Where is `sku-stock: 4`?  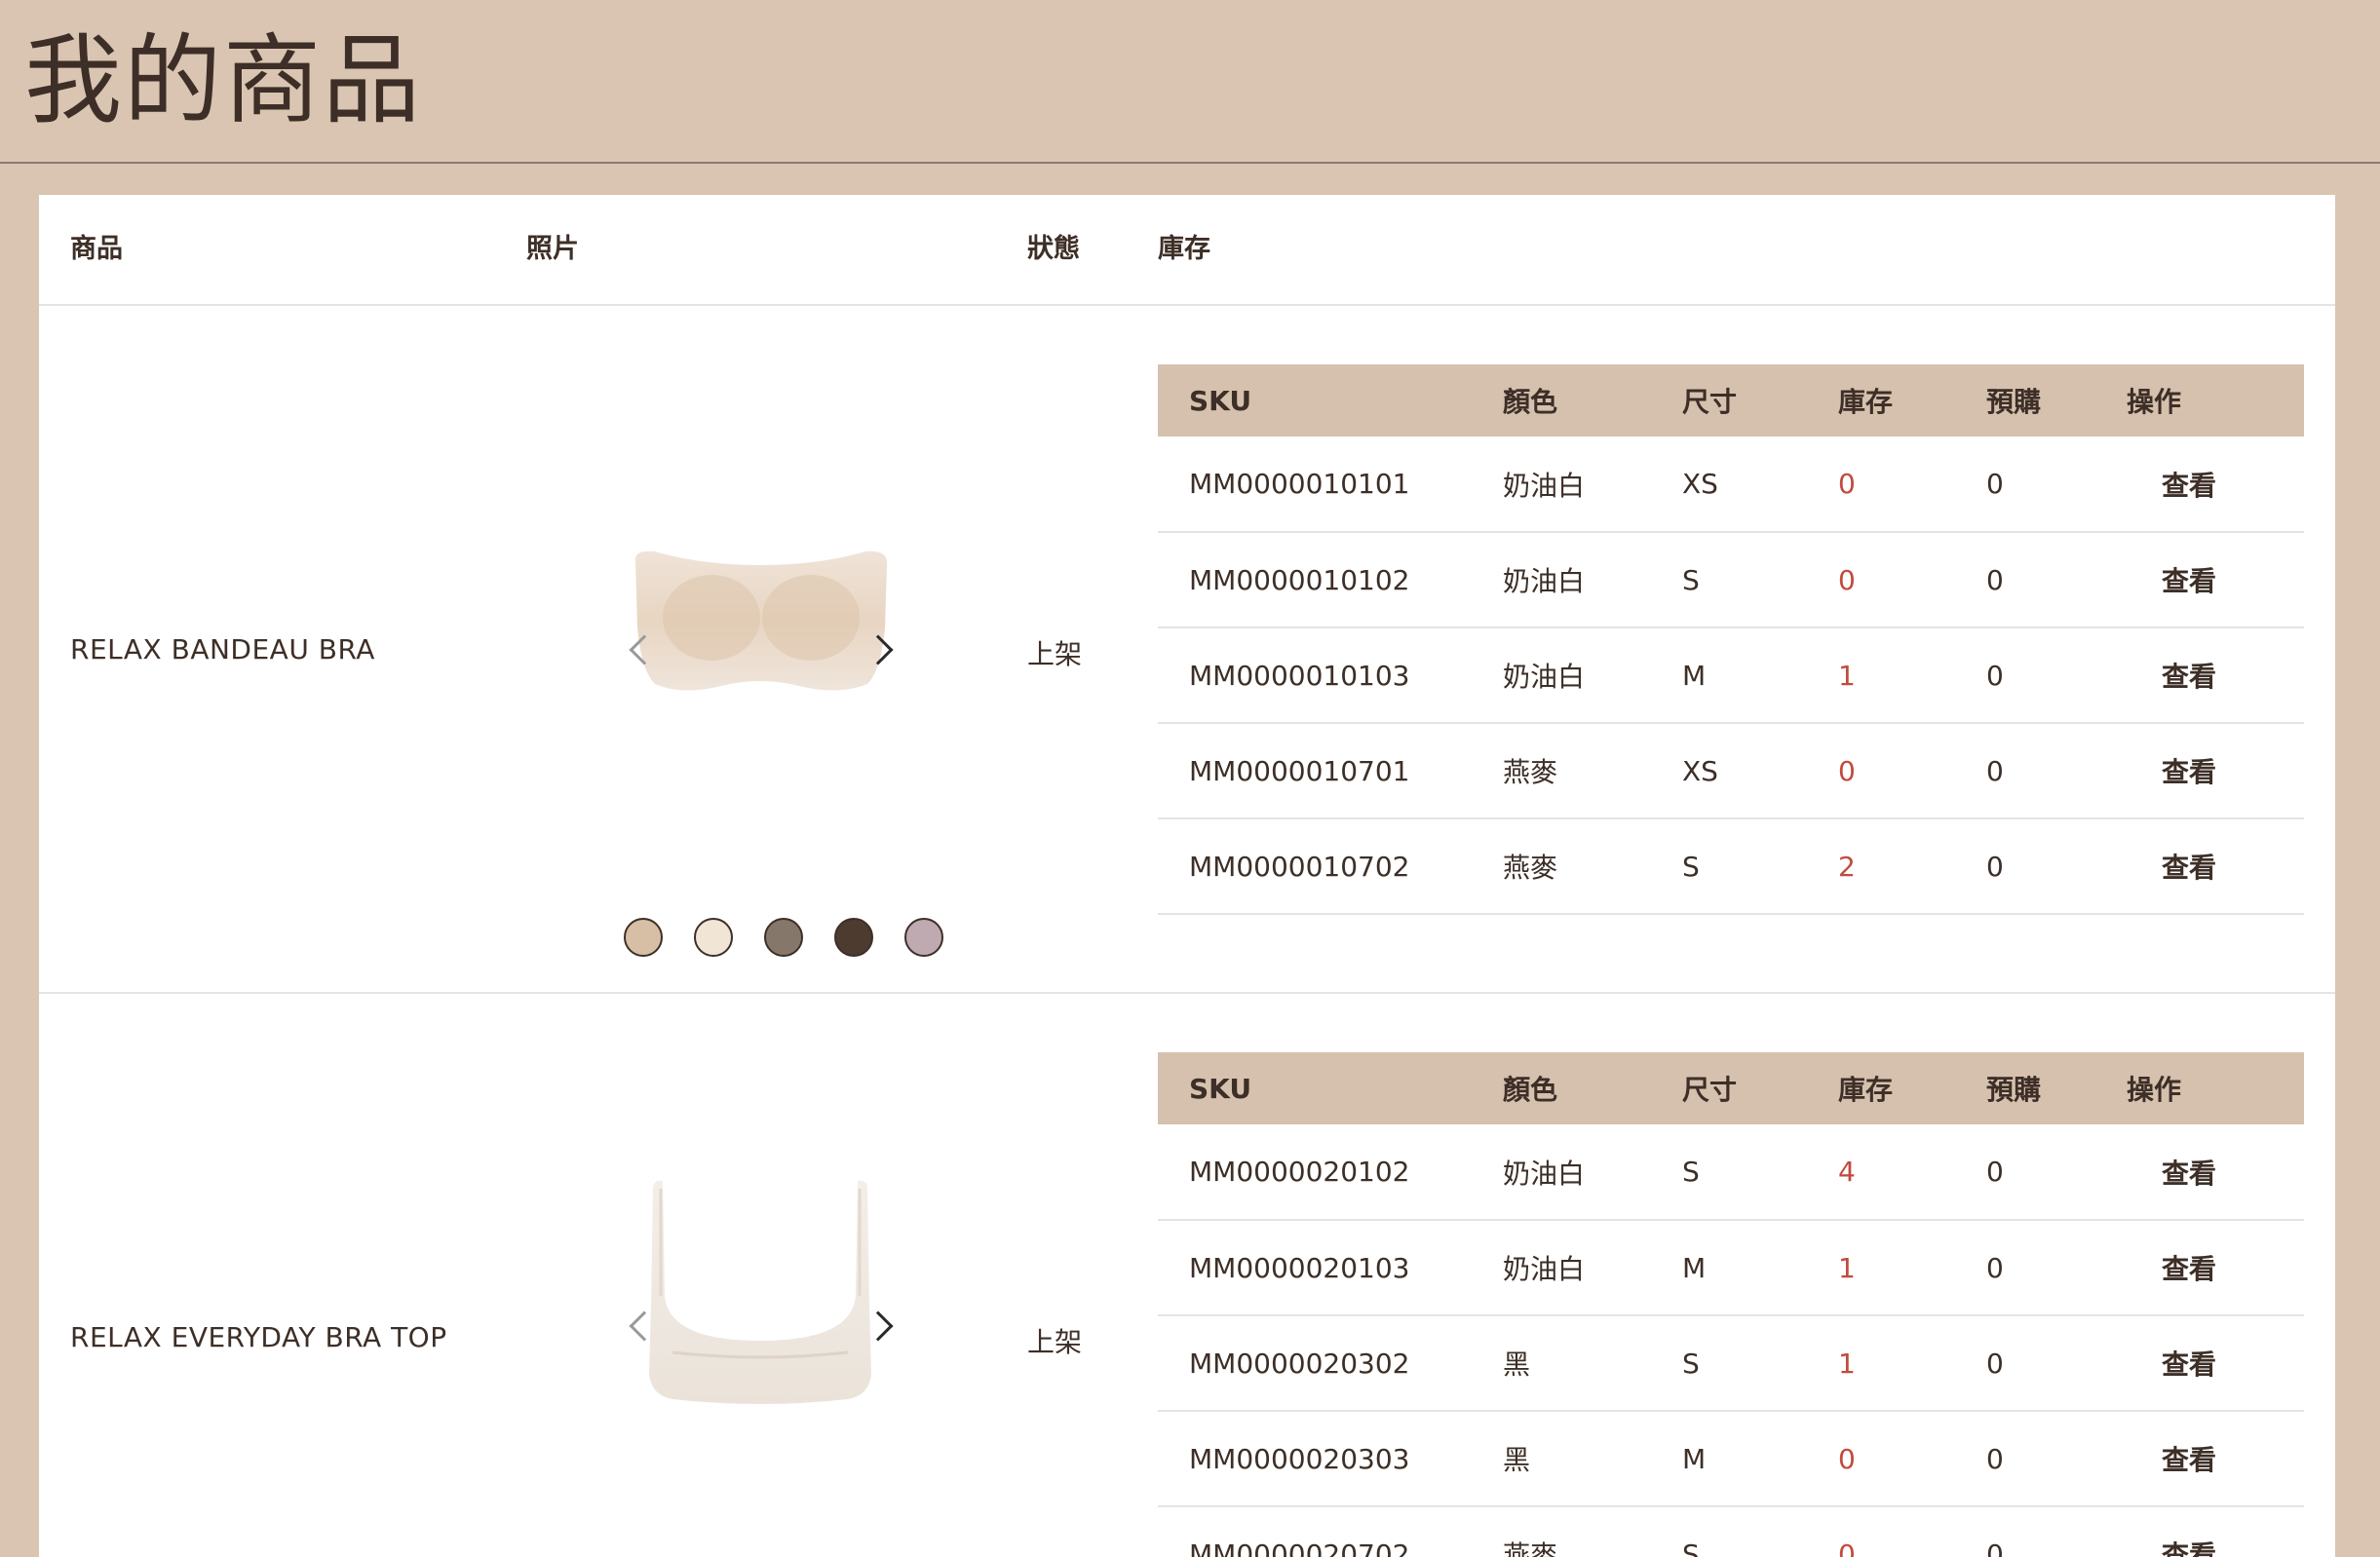
sku-stock: 4 is located at coordinates (1881, 1172).